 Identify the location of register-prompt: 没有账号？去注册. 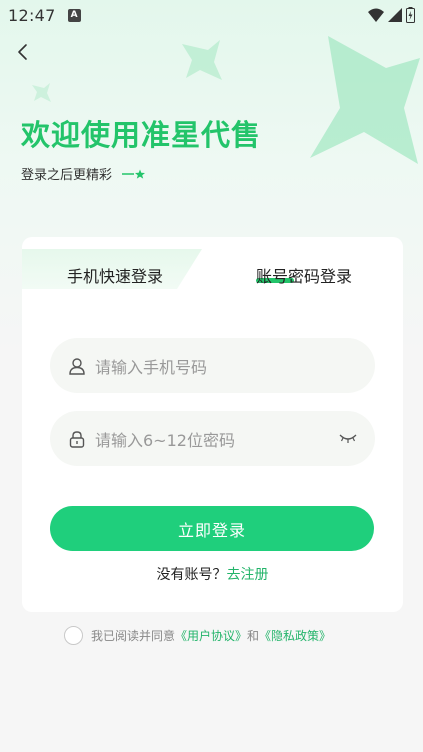
(212, 574).